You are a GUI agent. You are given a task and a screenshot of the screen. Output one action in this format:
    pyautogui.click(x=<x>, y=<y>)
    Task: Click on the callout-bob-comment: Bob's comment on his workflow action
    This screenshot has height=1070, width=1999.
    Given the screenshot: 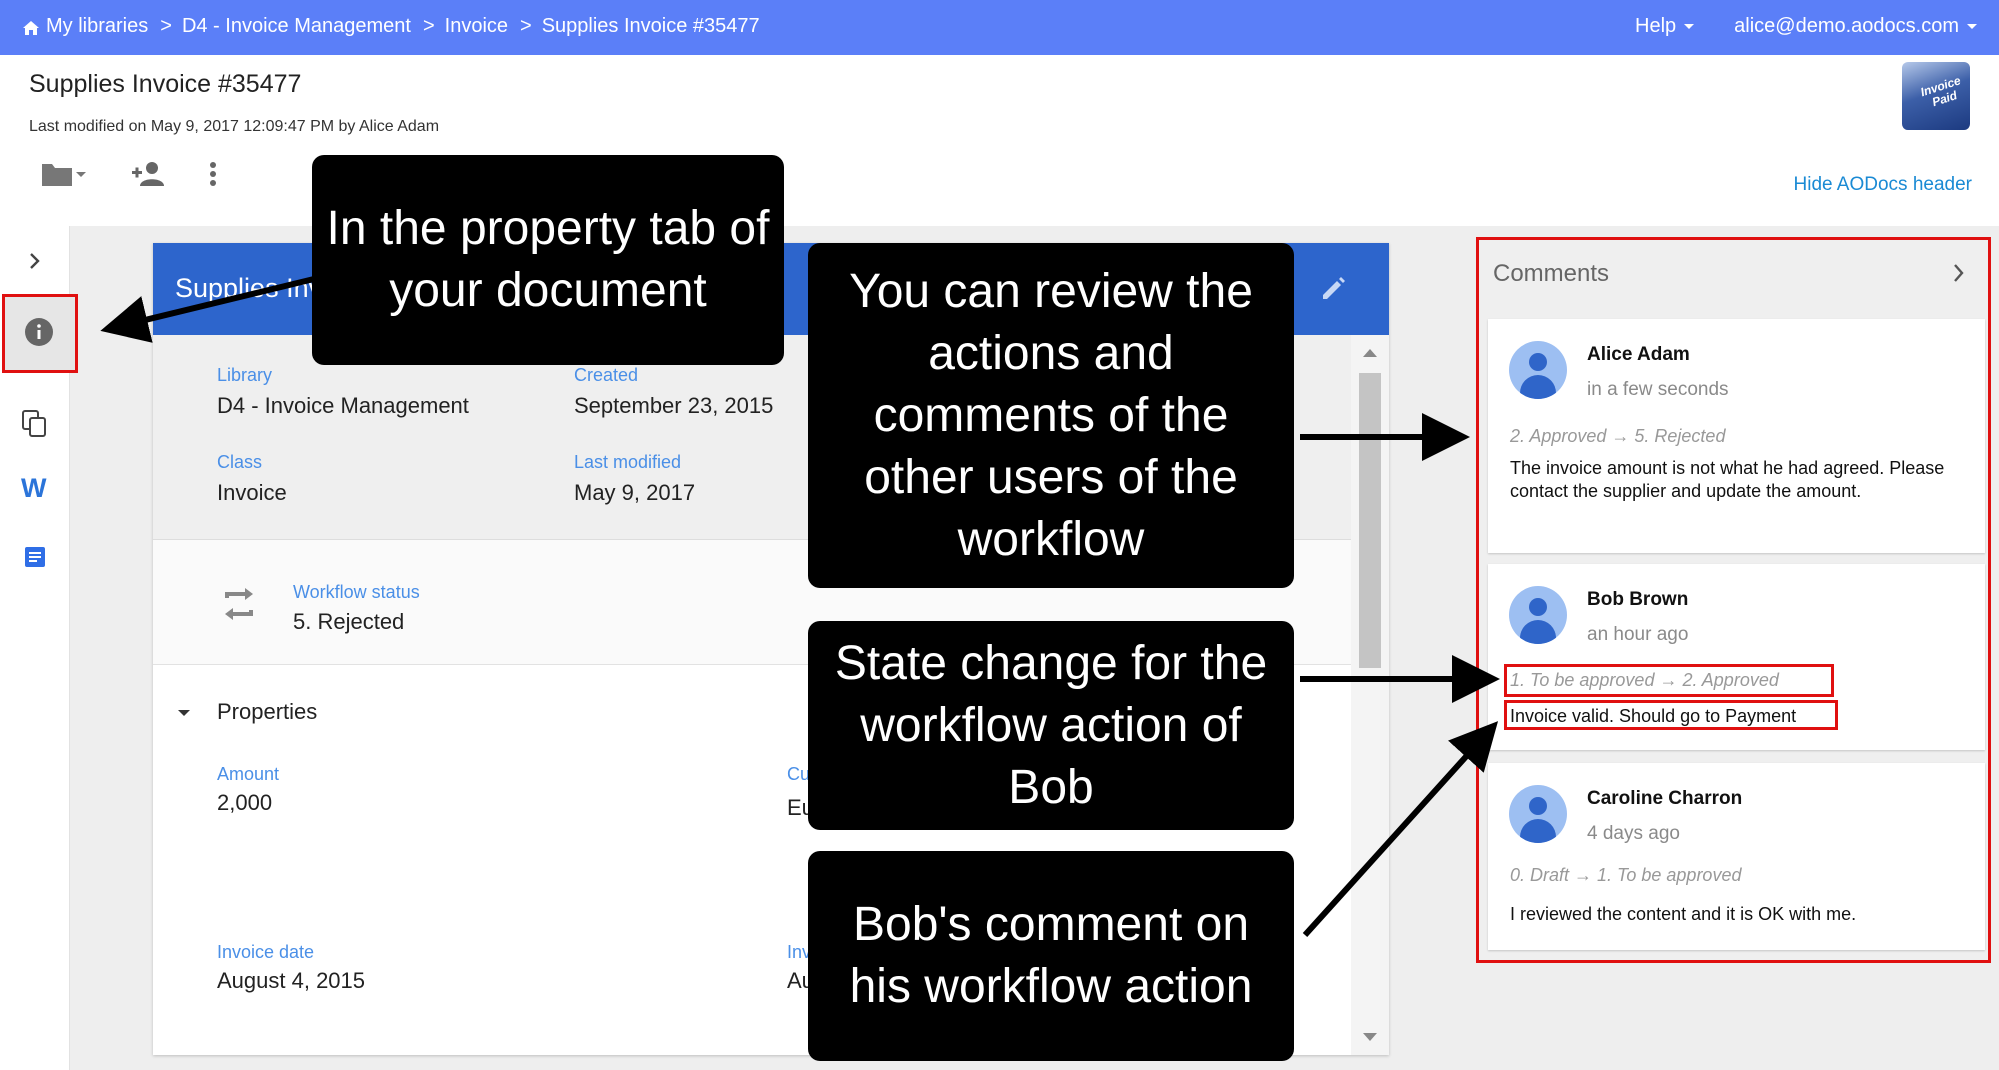 What is the action you would take?
    pyautogui.click(x=1051, y=956)
    